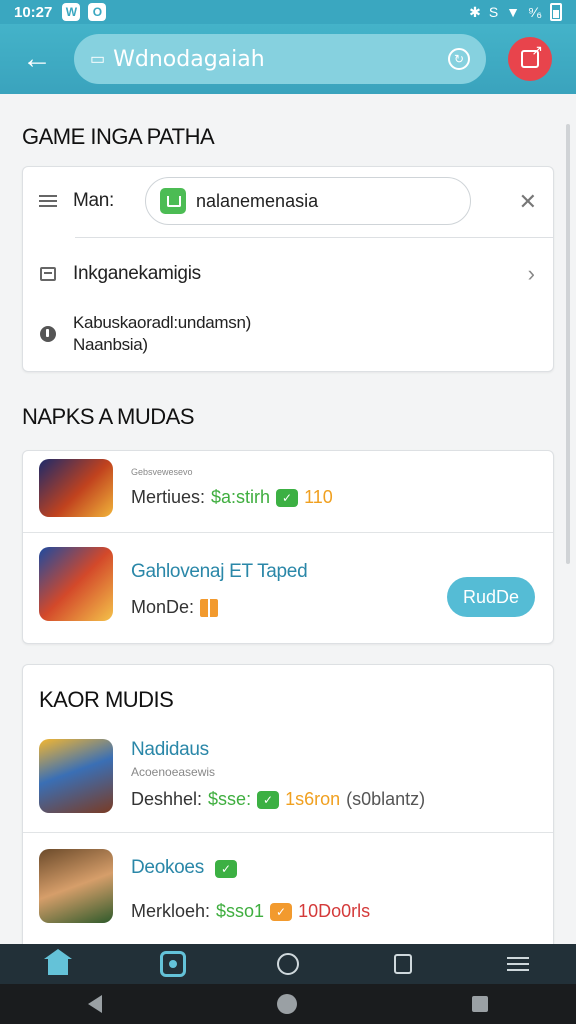  I want to click on url-text: Wdnodagaiah, so click(189, 59).